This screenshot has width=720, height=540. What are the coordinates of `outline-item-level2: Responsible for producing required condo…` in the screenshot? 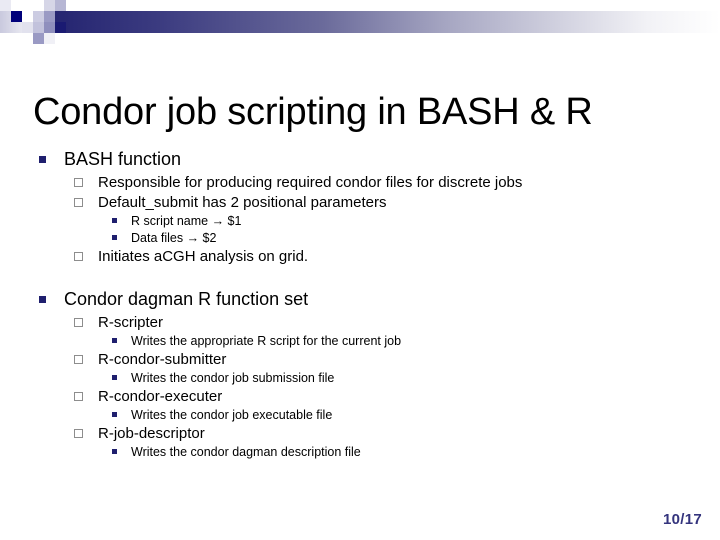 It's located at (363, 183).